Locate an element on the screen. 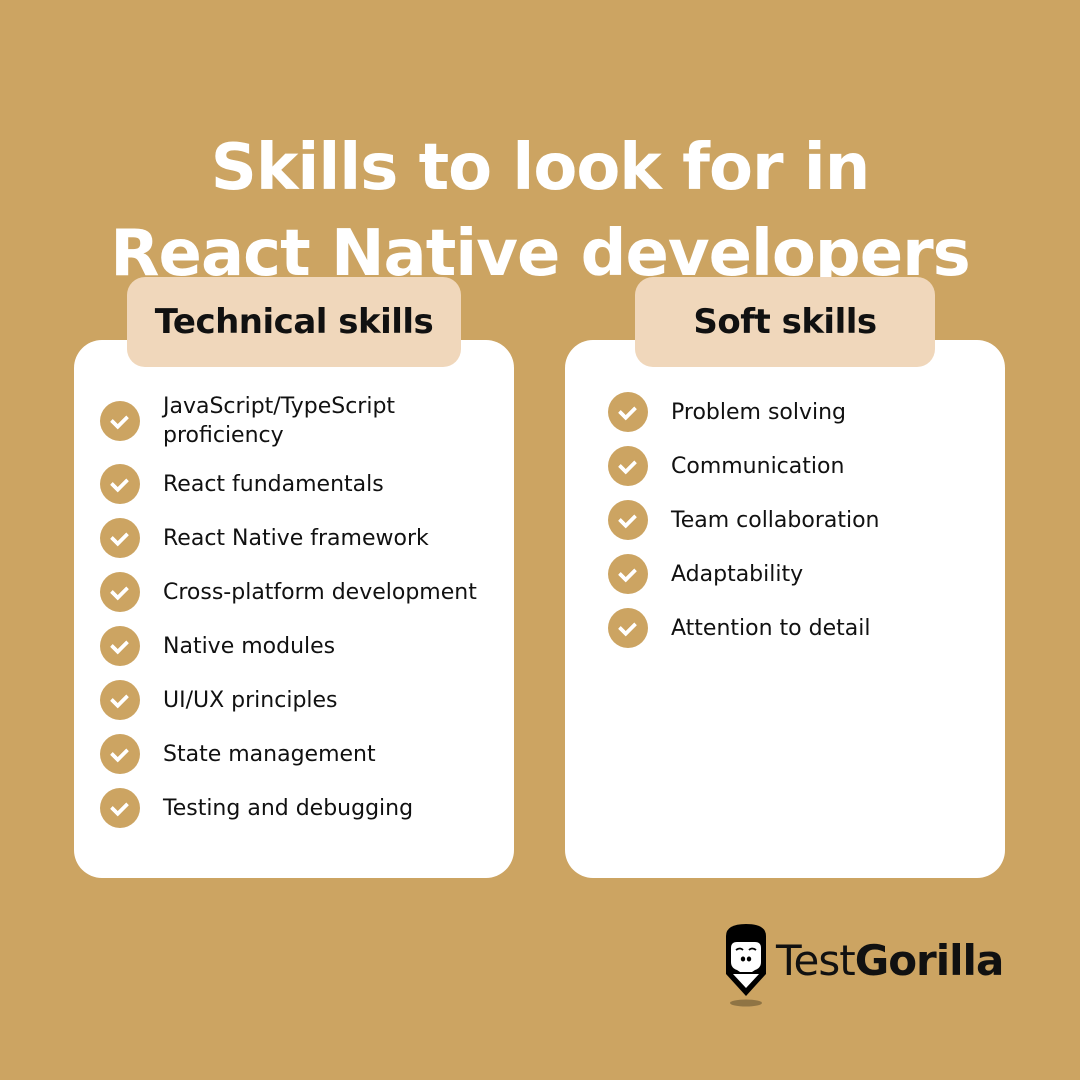 This screenshot has height=1080, width=1080. list-item: Team collaboration is located at coordinates (798, 520).